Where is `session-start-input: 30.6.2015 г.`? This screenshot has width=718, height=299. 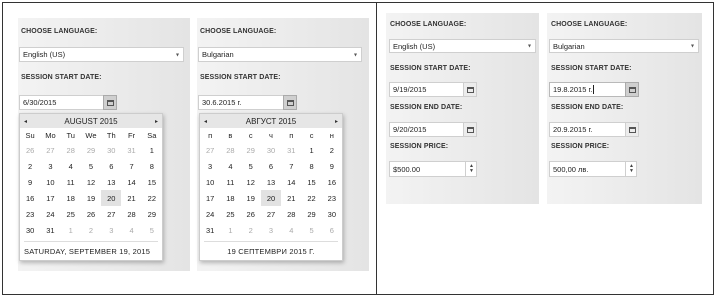 session-start-input: 30.6.2015 г. is located at coordinates (247, 102).